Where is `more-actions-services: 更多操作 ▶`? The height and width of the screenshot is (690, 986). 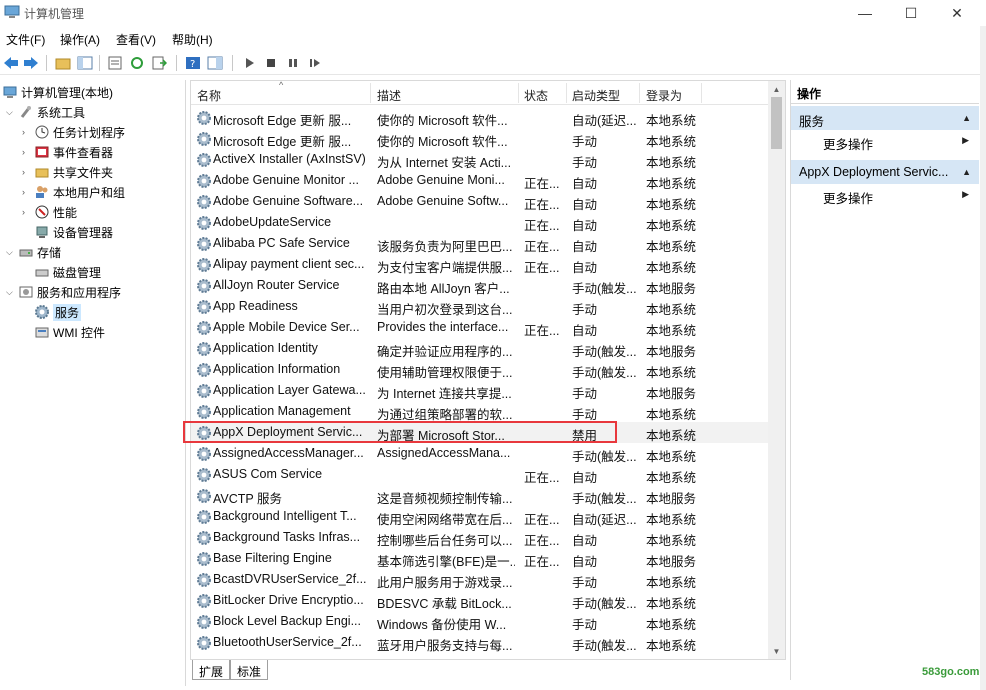
more-actions-services: 更多操作 ▶ is located at coordinates (885, 141).